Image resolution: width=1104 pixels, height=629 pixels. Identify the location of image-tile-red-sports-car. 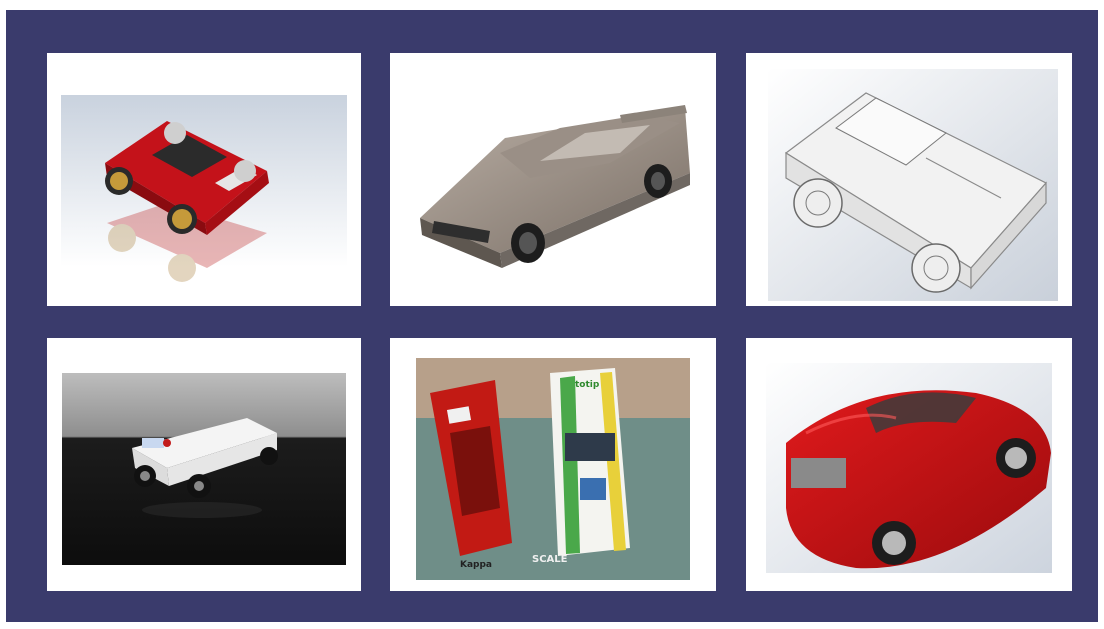
(204, 179).